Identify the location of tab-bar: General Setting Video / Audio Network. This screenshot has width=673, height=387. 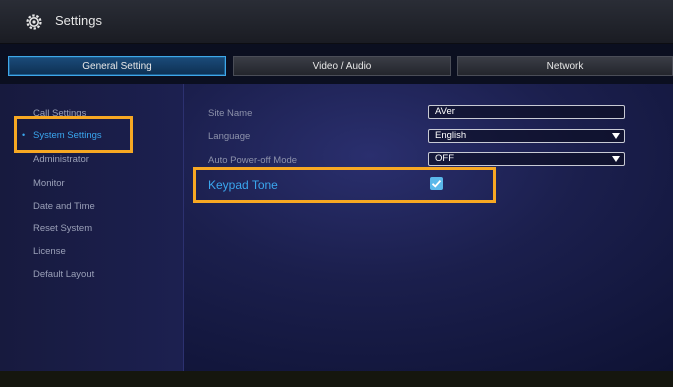
(336, 66).